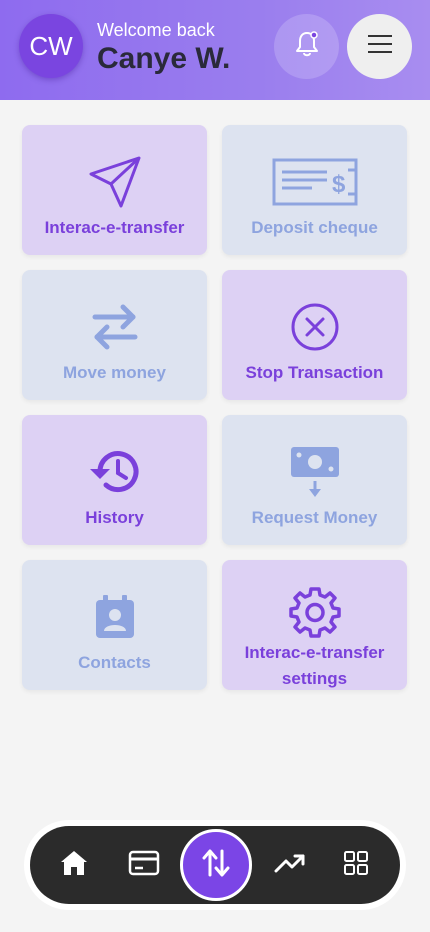 The image size is (430, 932). I want to click on notifications-button, so click(306, 46).